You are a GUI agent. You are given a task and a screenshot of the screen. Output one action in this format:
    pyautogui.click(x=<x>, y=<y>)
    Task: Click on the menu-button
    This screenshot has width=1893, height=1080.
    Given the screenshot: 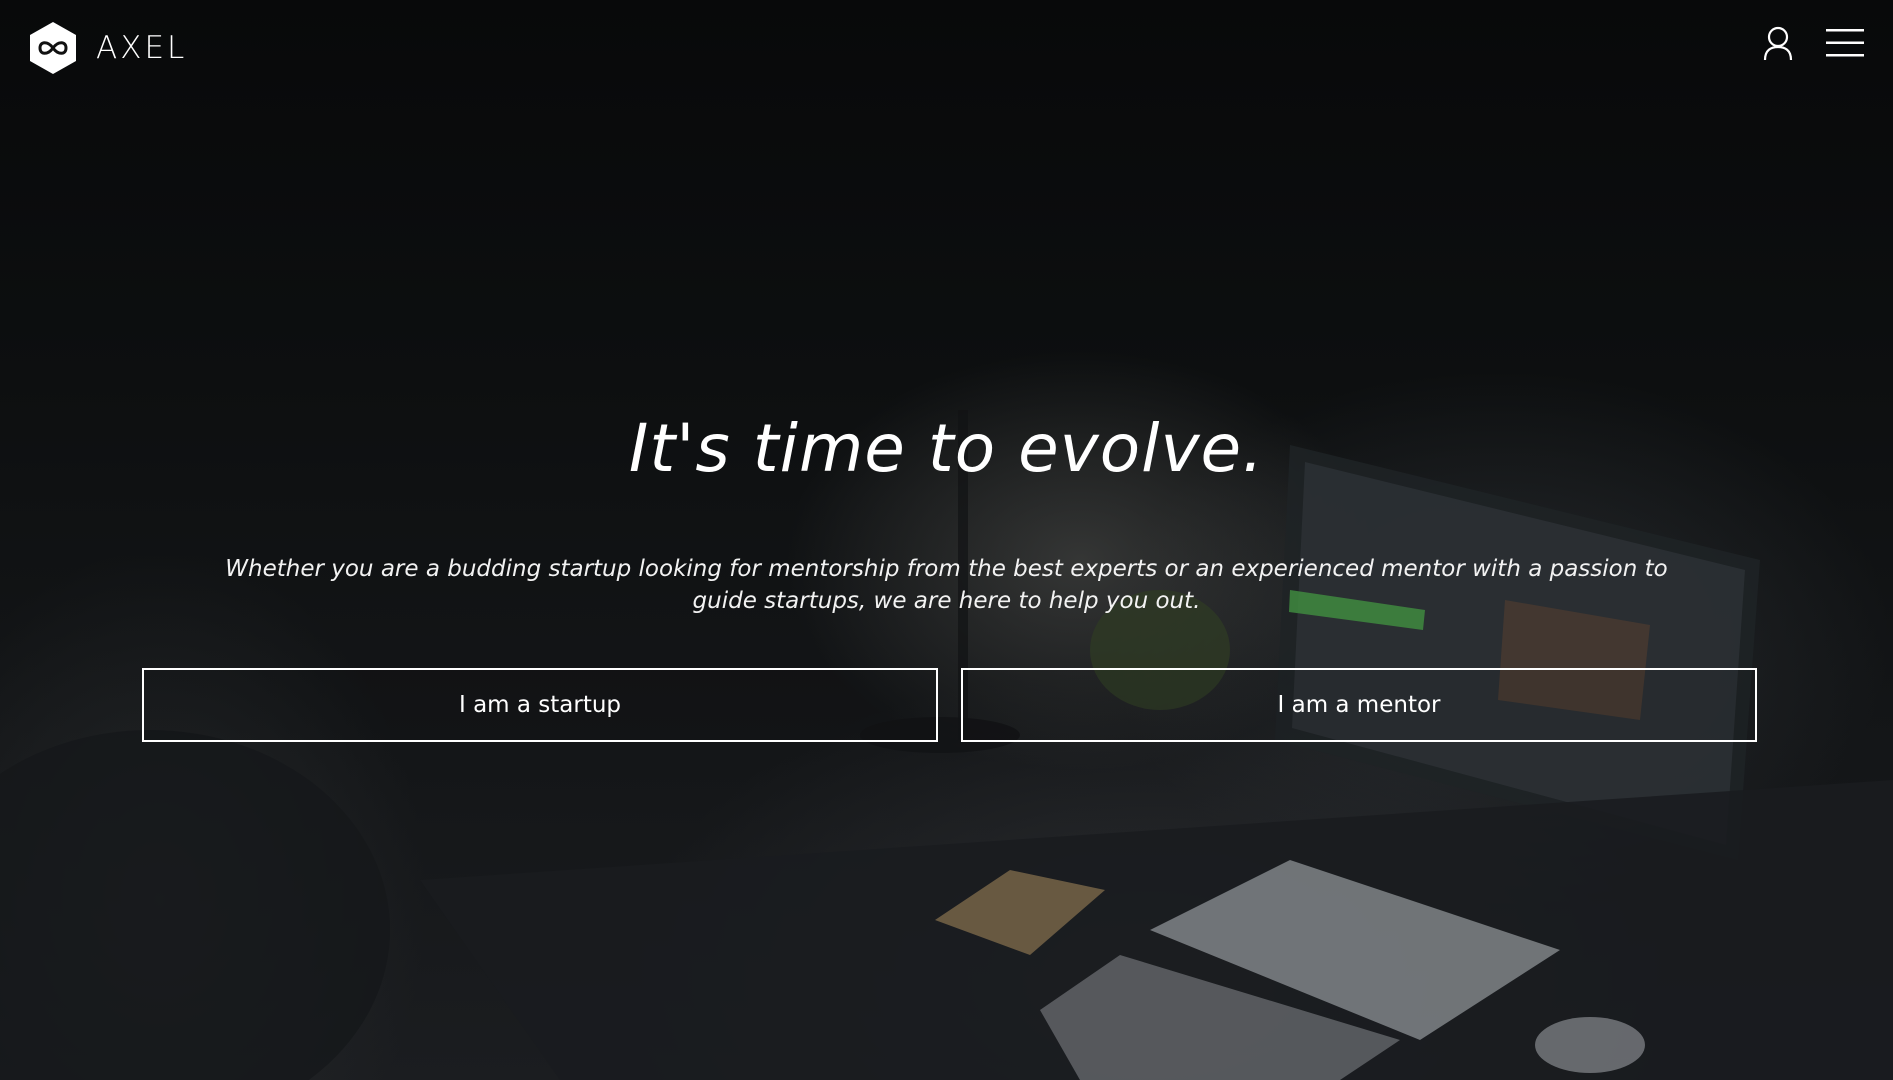 What is the action you would take?
    pyautogui.click(x=1845, y=43)
    